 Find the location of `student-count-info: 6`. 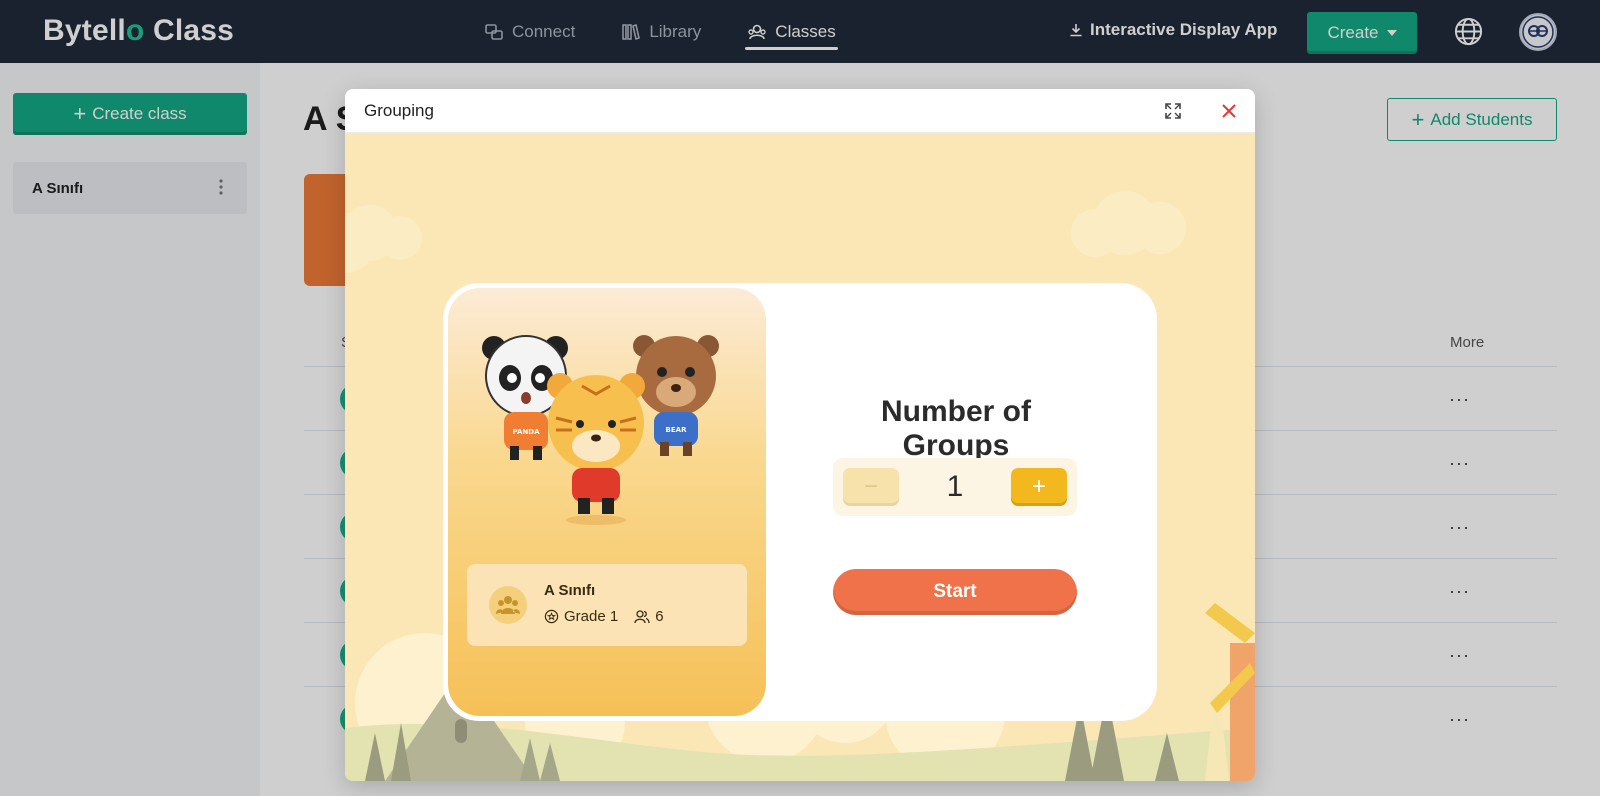

student-count-info: 6 is located at coordinates (649, 616).